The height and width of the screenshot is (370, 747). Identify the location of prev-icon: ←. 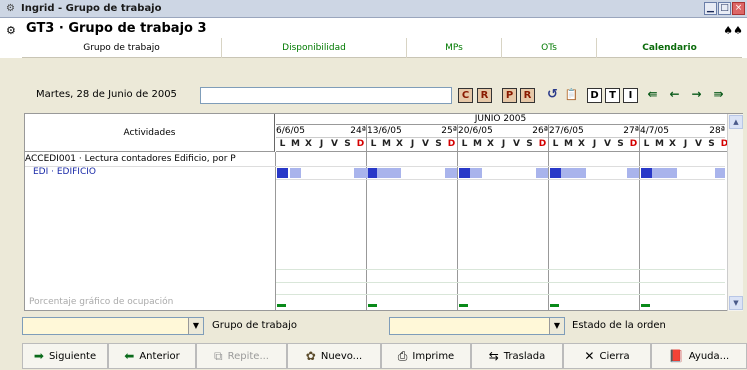
(674, 95).